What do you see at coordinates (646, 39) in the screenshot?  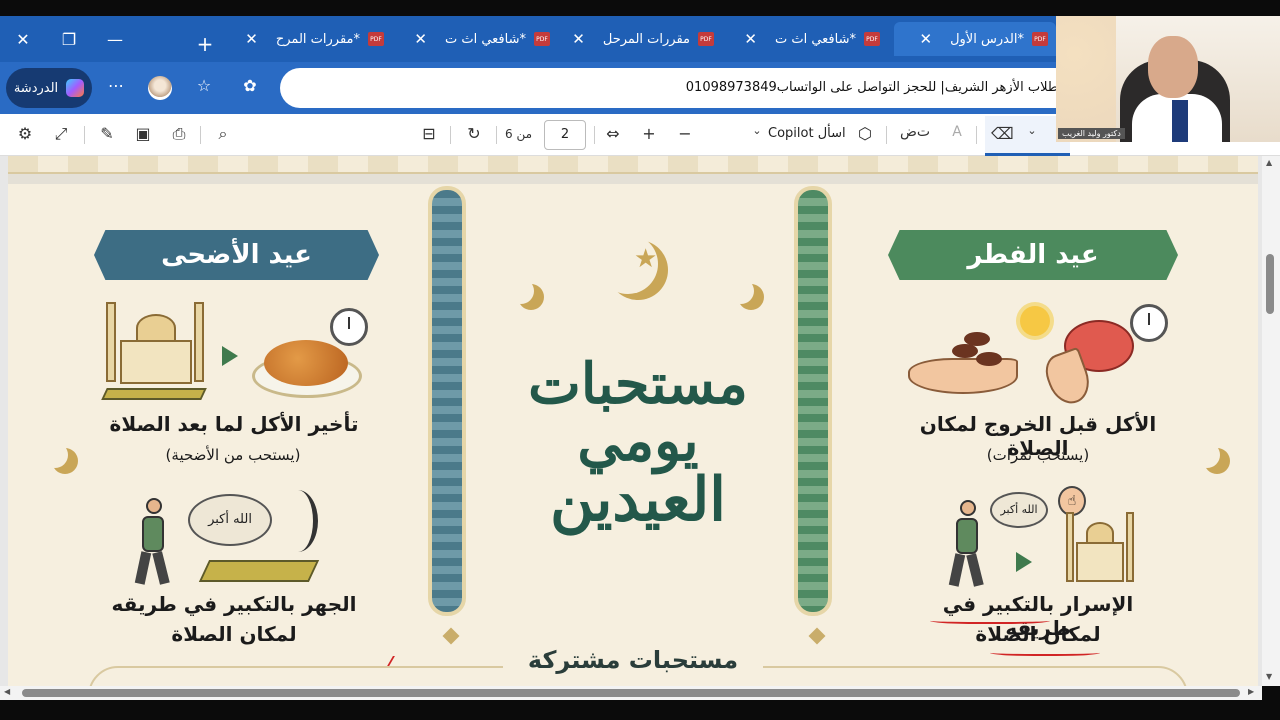 I see `tab-label: مقررات المرحل` at bounding box center [646, 39].